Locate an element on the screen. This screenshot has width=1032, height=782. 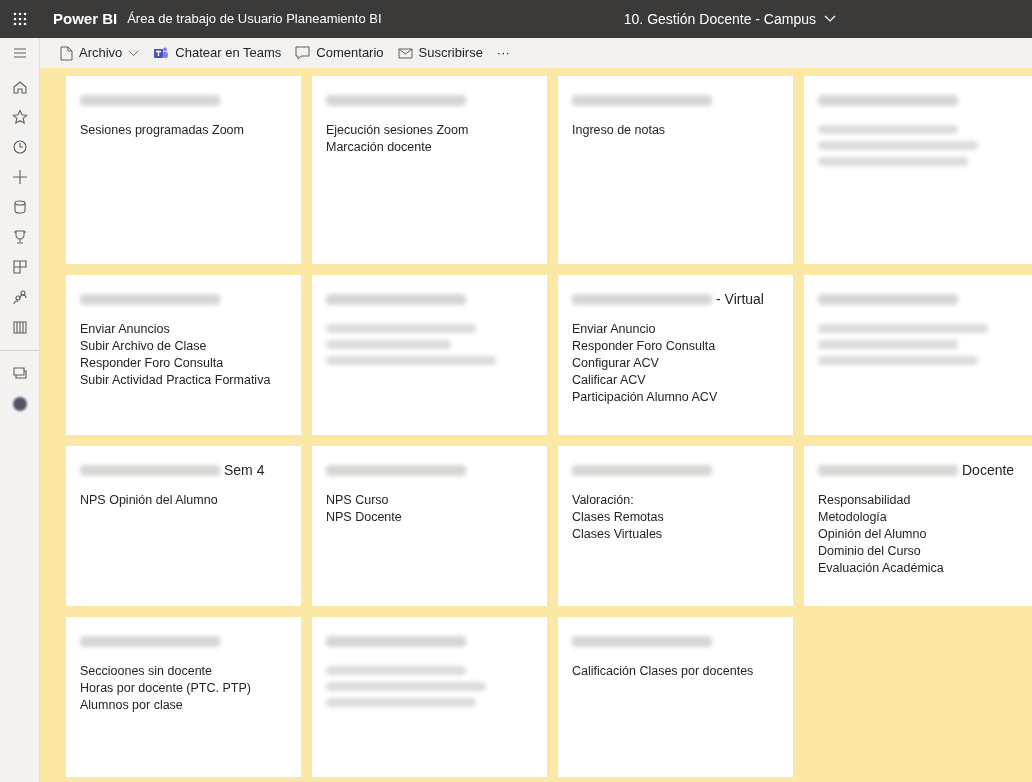
dashboard-tile: - Virtual Enviar Anuncio Responder Foro Consulta Configurar ACV Calificar ACV Participación Alumno ACV is located at coordinates (675, 355).